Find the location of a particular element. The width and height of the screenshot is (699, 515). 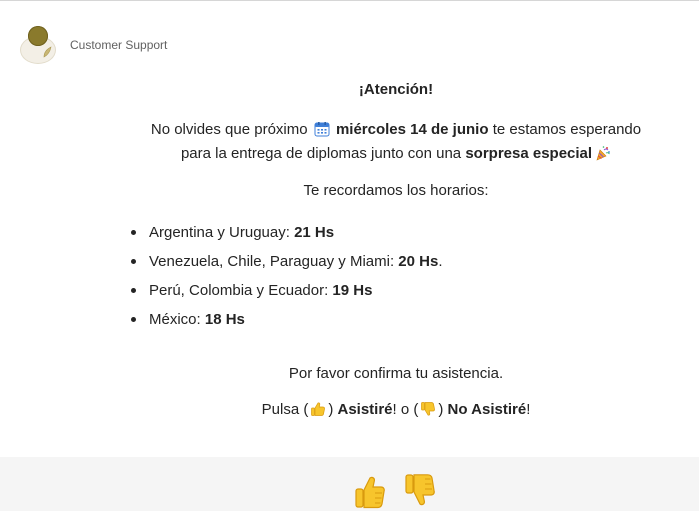

schedule-region: Argentina y Uruguay: is located at coordinates (222, 232).